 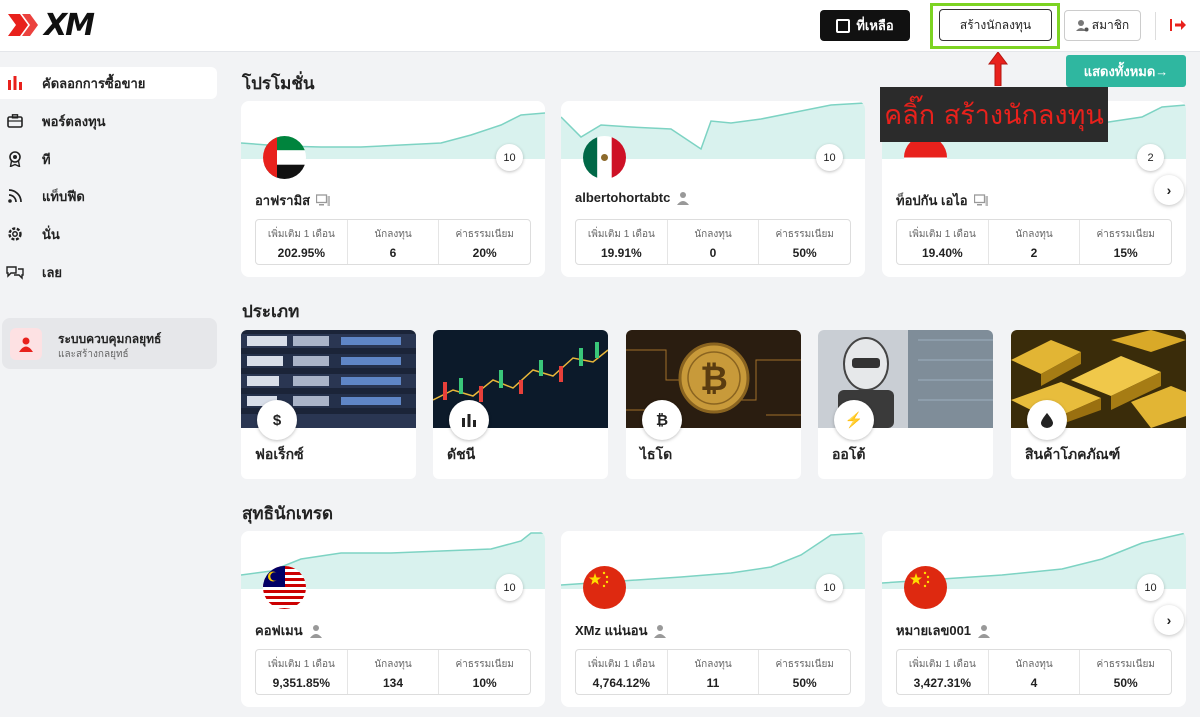 I want to click on category-card-commodities: สินค้าโภคภัณฑ์, so click(x=1098, y=404).